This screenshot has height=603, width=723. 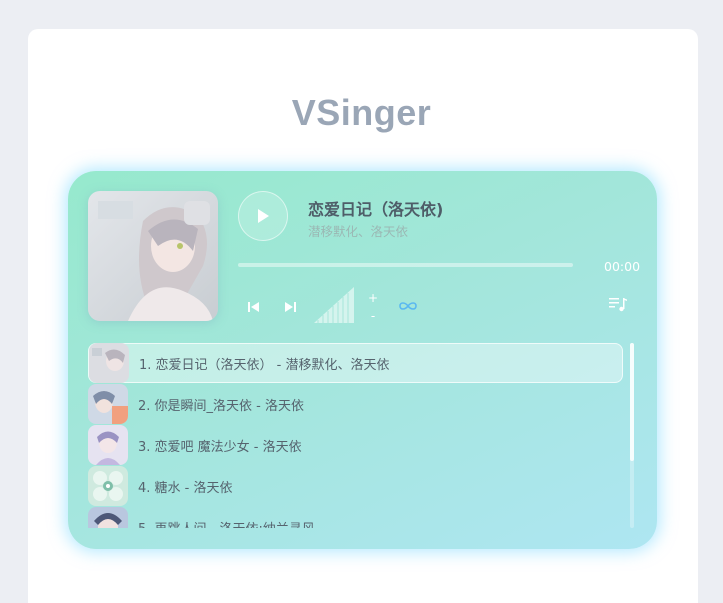 I want to click on album-cover, so click(x=153, y=256).